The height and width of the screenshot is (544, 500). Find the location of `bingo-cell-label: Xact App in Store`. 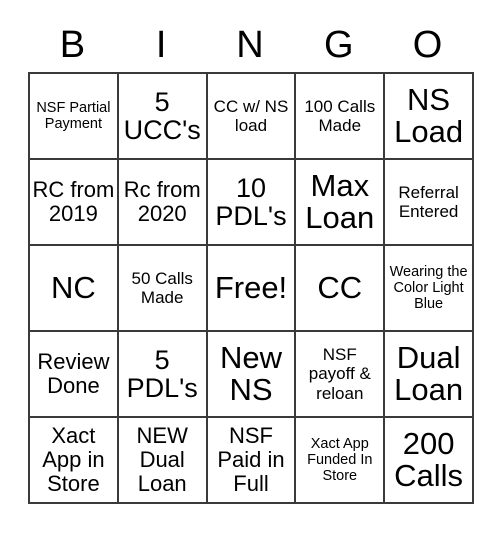

bingo-cell-label: Xact App in Store is located at coordinates (73, 459).